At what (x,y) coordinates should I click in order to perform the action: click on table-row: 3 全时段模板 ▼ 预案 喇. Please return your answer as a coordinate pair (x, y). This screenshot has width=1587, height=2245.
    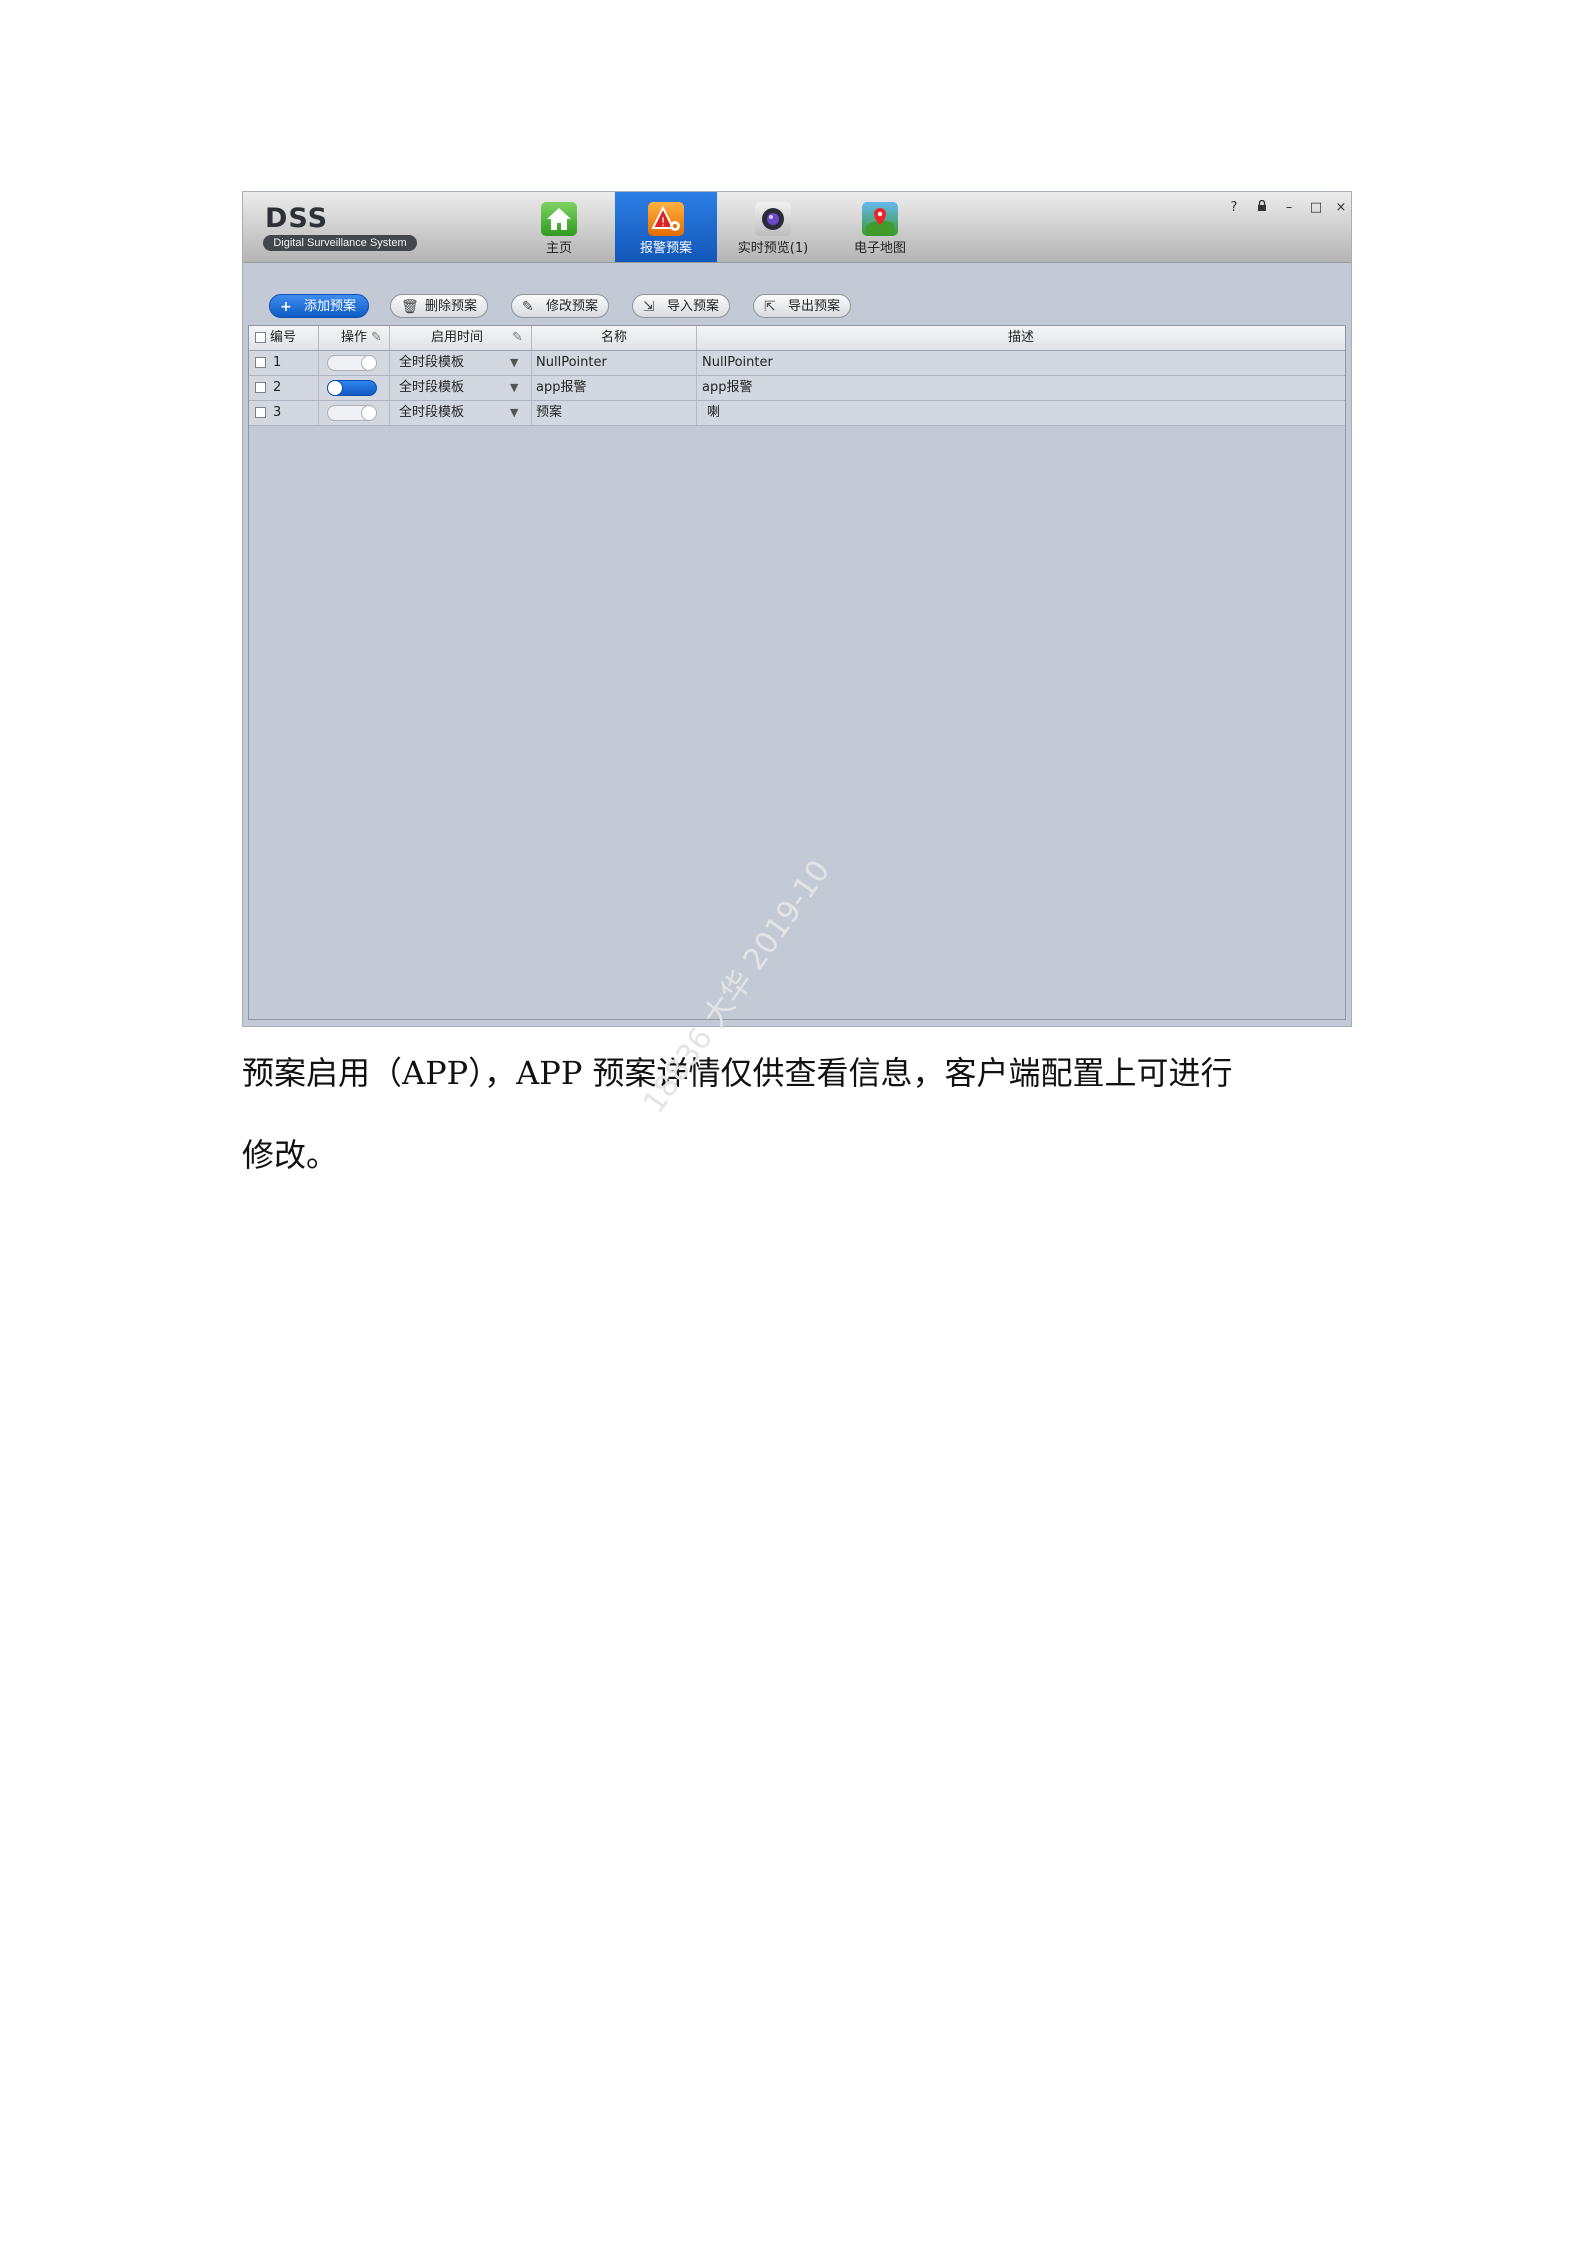
    Looking at the image, I should click on (797, 413).